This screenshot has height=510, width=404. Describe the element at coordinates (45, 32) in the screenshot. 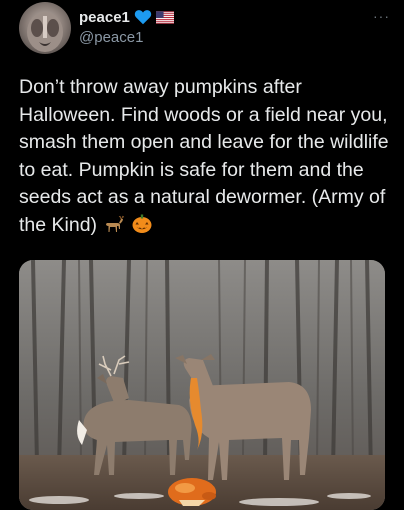

I see `avatar-image` at that location.